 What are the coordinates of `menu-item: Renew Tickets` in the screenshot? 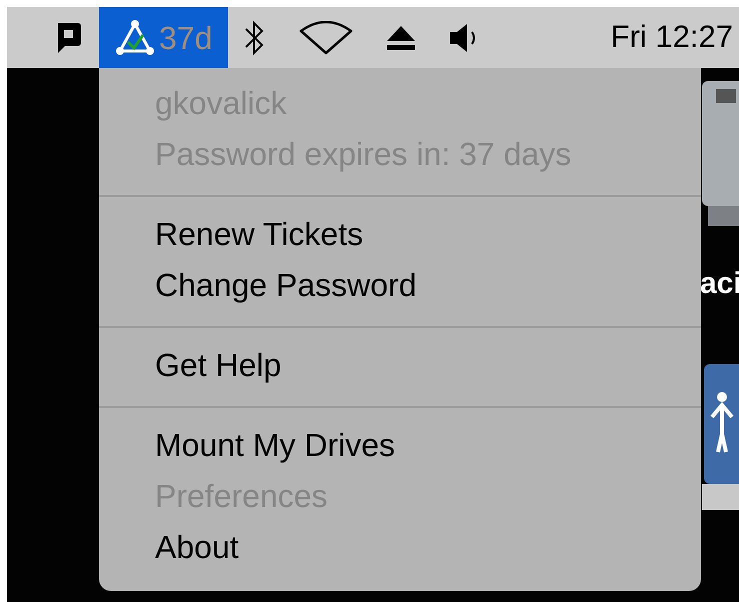 It's located at (400, 234).